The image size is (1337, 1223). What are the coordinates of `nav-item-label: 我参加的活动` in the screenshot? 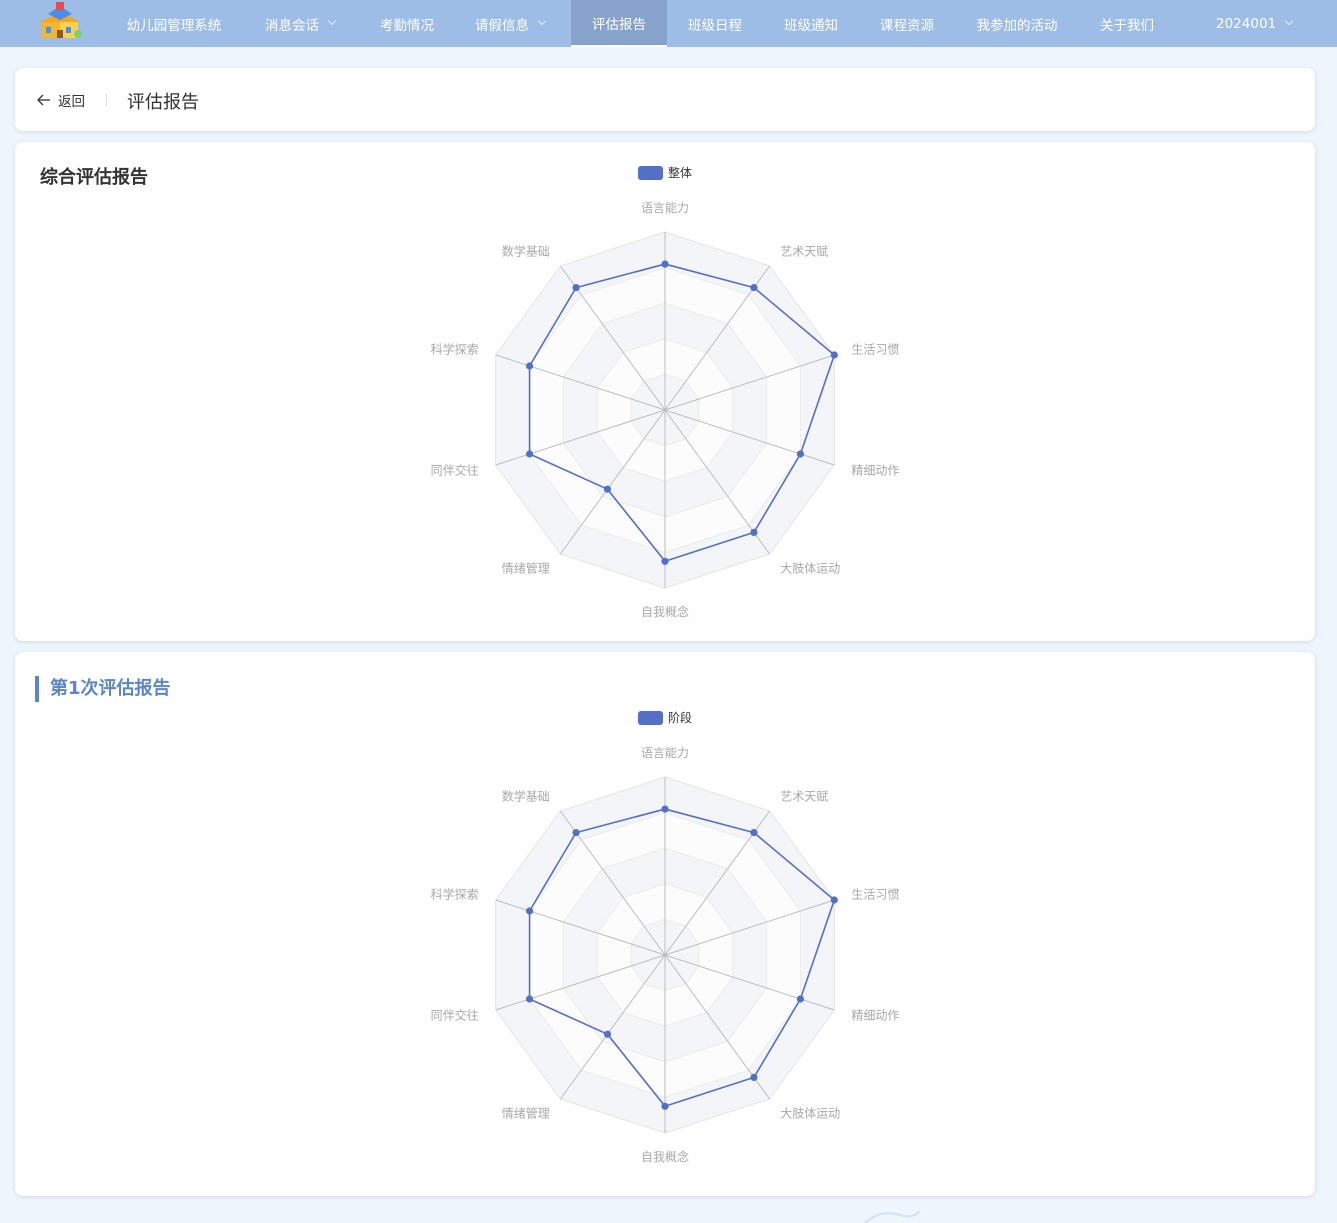 It's located at (1017, 25).